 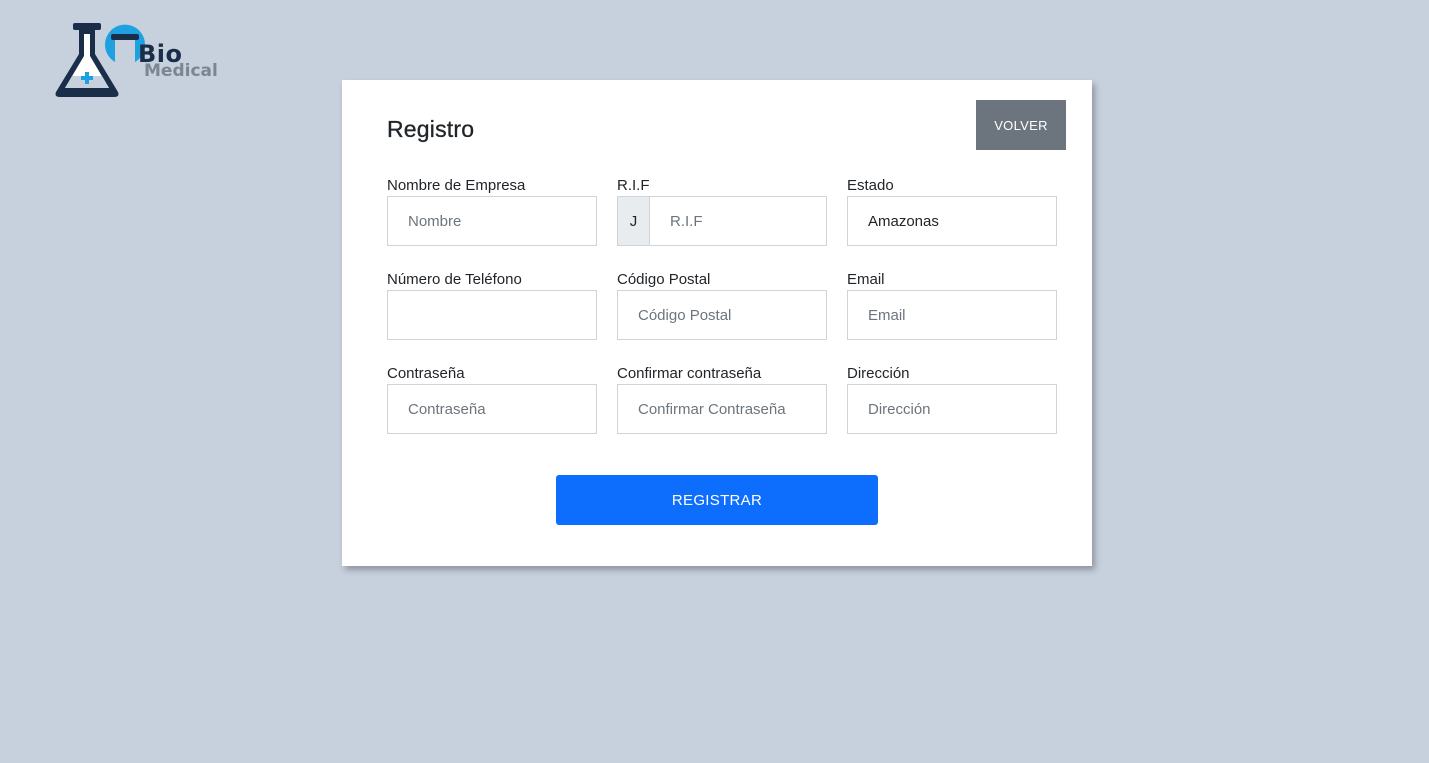 I want to click on page-title: Registro, so click(x=431, y=129).